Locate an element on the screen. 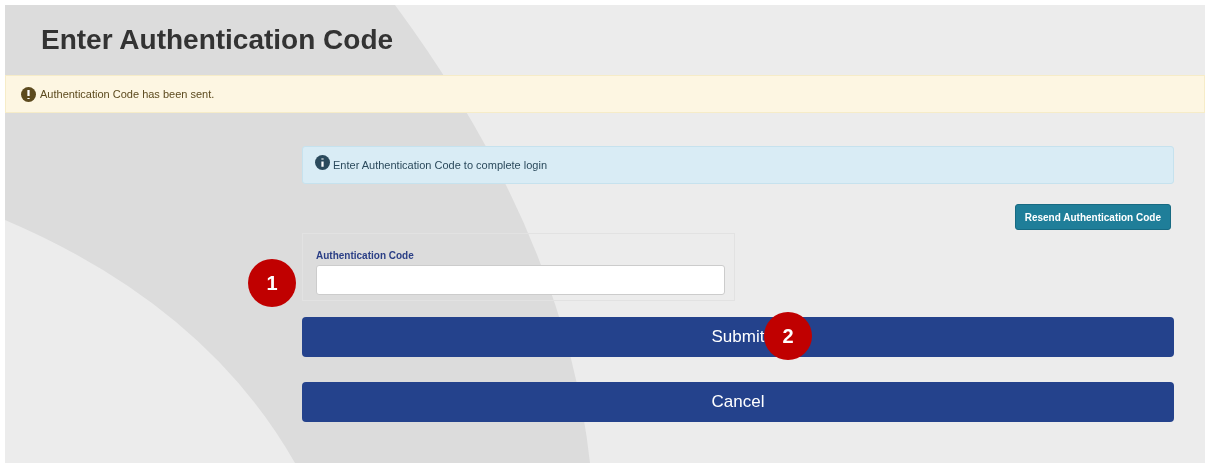 This screenshot has width=1209, height=463. cancel-button: Cancel is located at coordinates (738, 402).